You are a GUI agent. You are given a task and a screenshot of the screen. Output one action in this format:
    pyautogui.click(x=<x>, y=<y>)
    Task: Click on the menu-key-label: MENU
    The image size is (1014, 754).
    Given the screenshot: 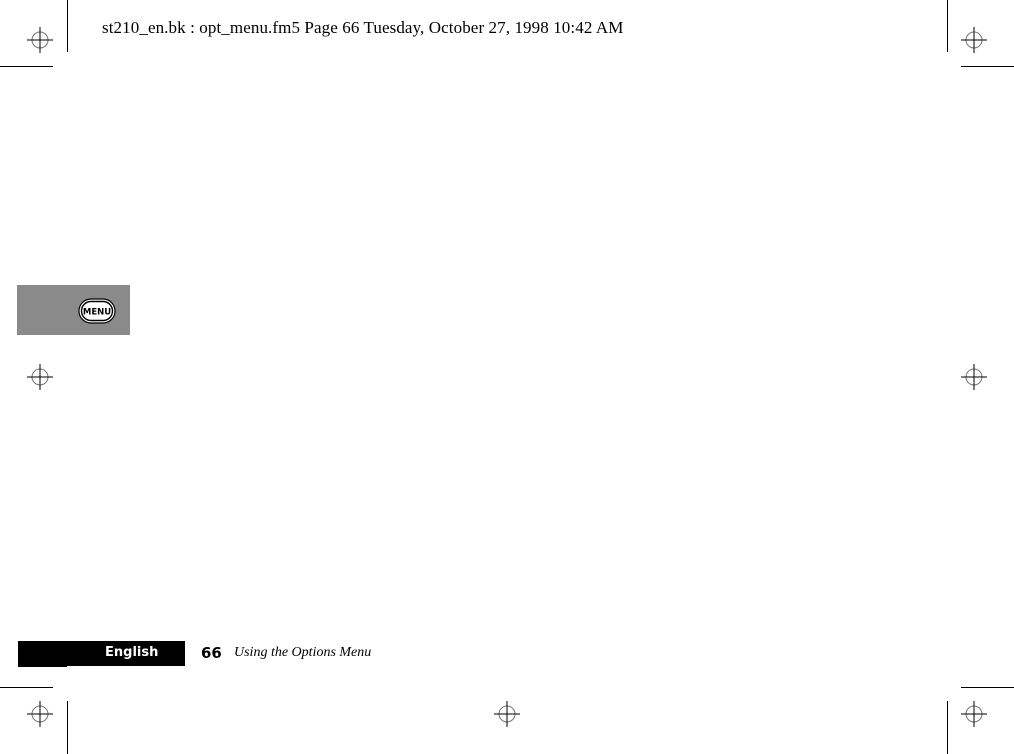 What is the action you would take?
    pyautogui.click(x=97, y=313)
    